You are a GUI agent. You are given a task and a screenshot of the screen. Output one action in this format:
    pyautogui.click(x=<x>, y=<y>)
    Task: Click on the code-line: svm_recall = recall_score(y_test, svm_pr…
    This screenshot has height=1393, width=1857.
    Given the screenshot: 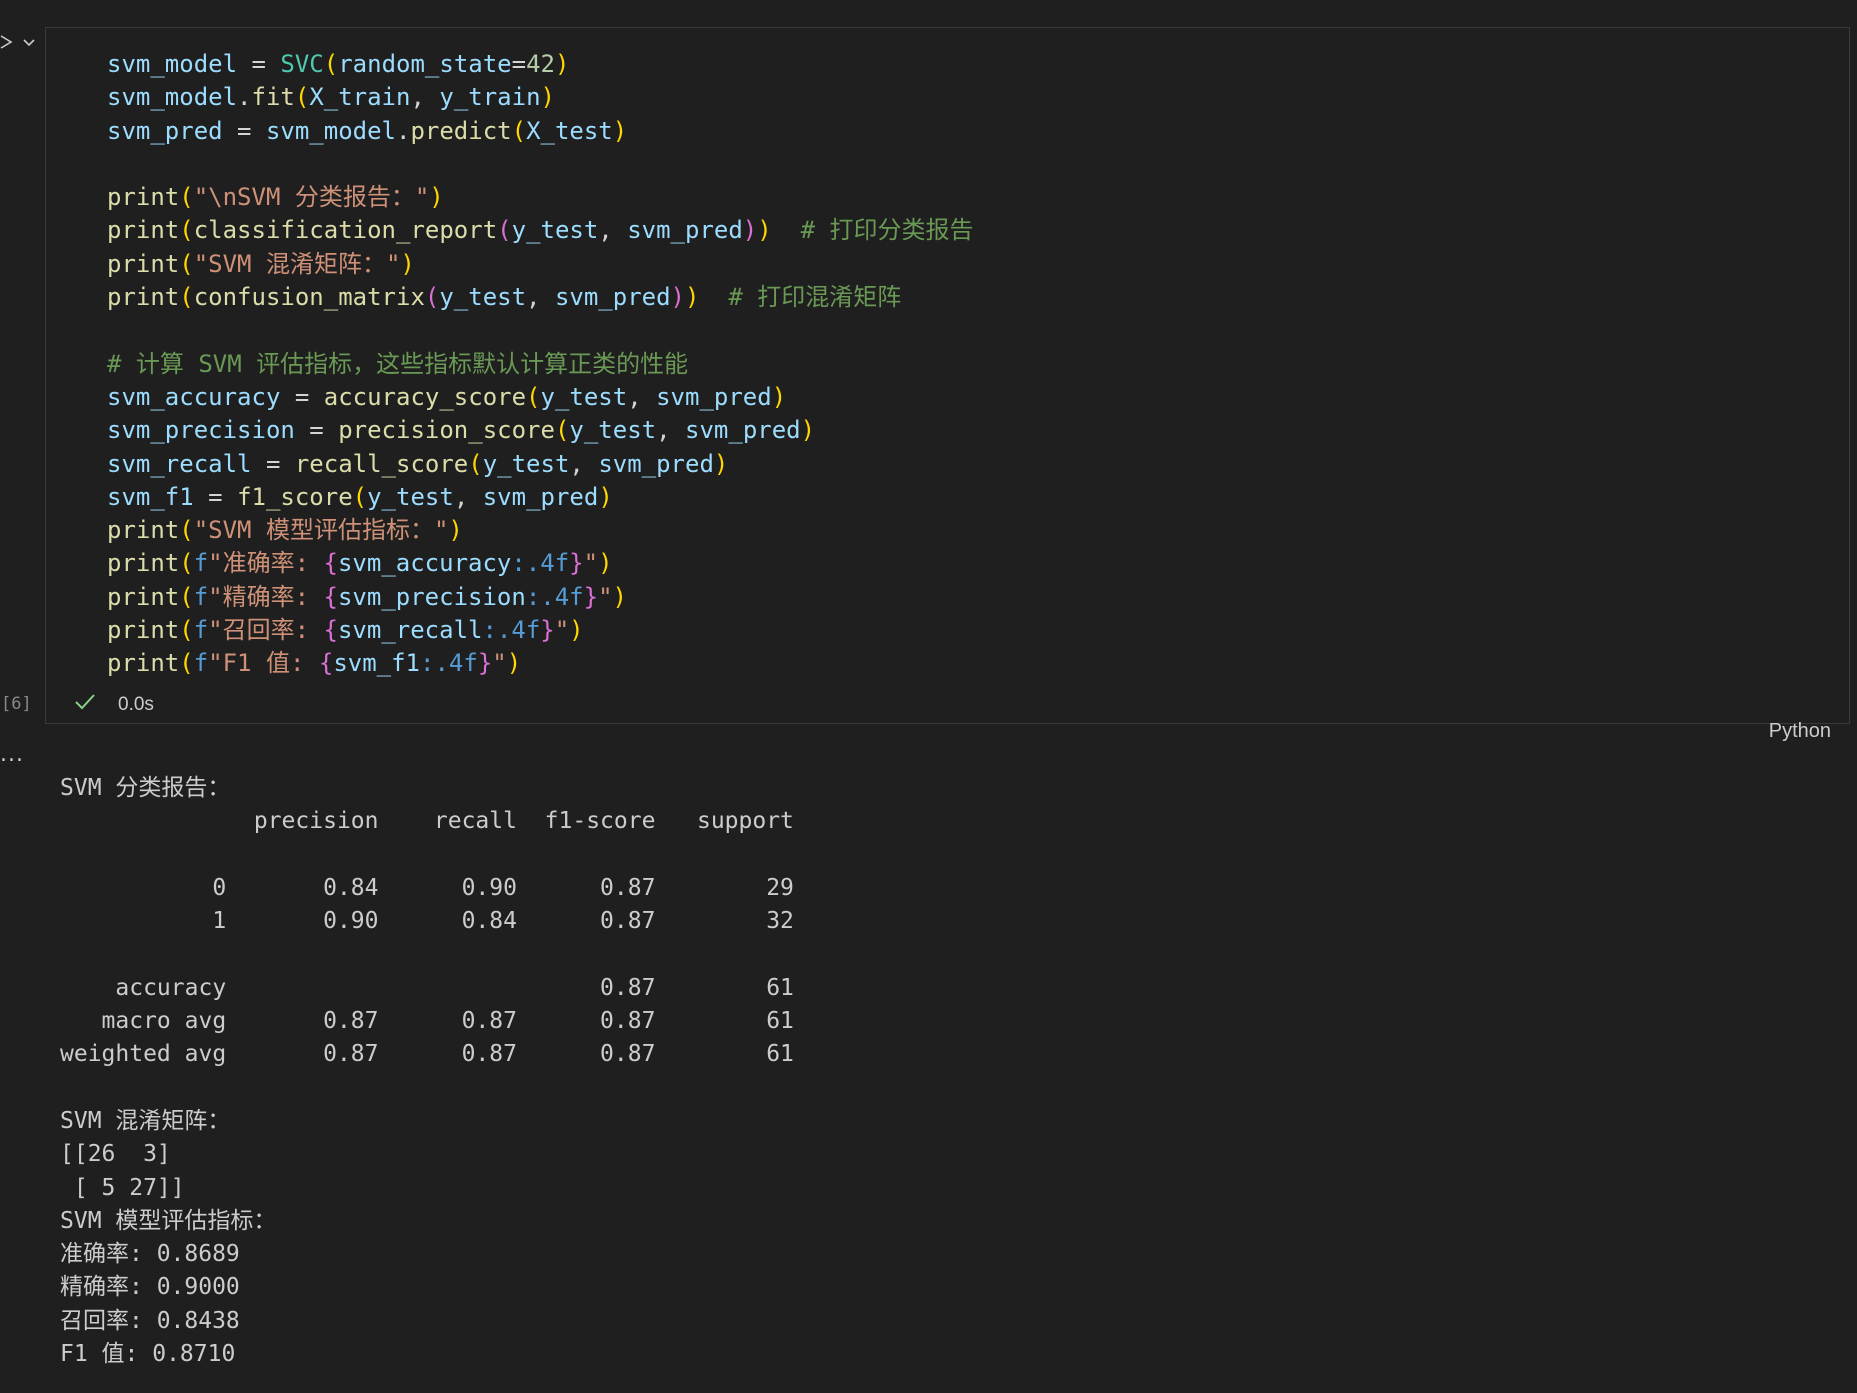 What is the action you would take?
    pyautogui.click(x=540, y=464)
    